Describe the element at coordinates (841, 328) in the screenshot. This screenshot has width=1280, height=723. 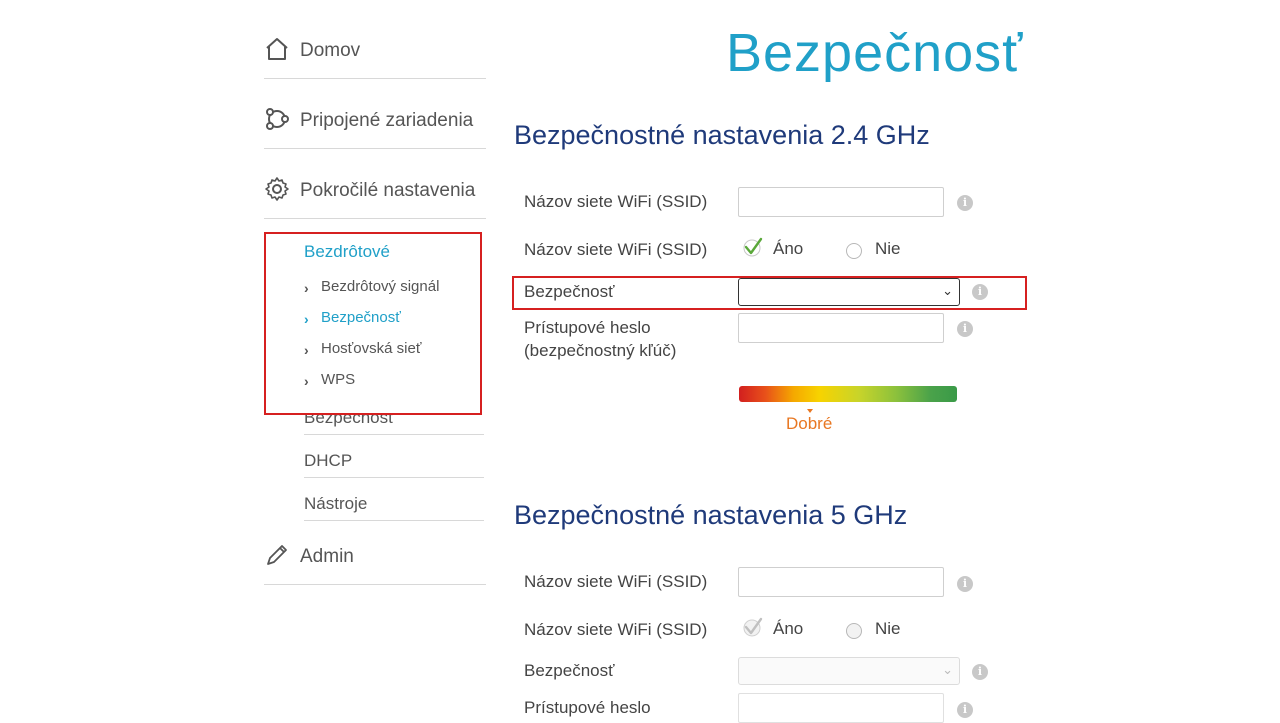
I see `password-input-2-4ghz` at that location.